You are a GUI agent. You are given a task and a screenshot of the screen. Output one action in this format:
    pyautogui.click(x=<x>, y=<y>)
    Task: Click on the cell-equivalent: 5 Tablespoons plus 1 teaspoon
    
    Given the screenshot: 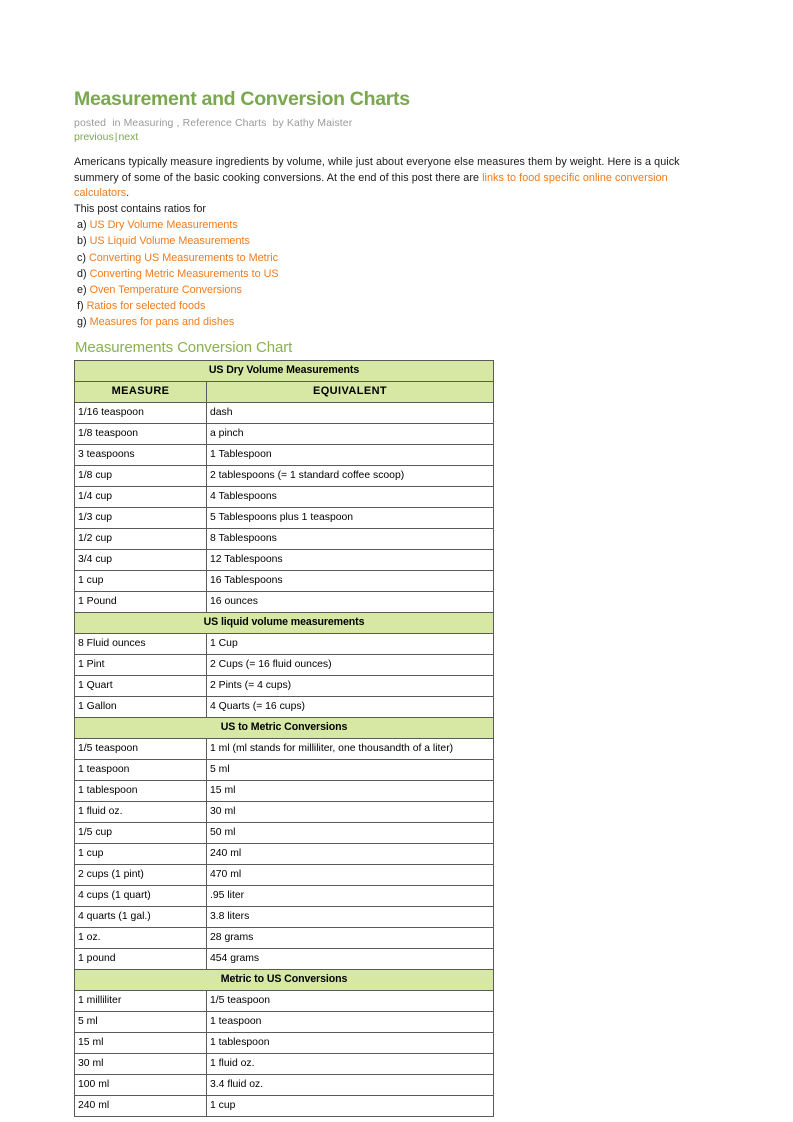 What is the action you would take?
    pyautogui.click(x=350, y=518)
    